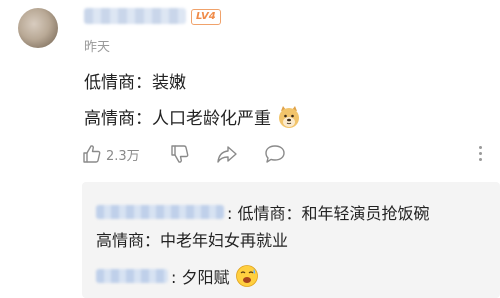 This screenshot has height=298, width=500. I want to click on level-badge: LV4, so click(206, 17).